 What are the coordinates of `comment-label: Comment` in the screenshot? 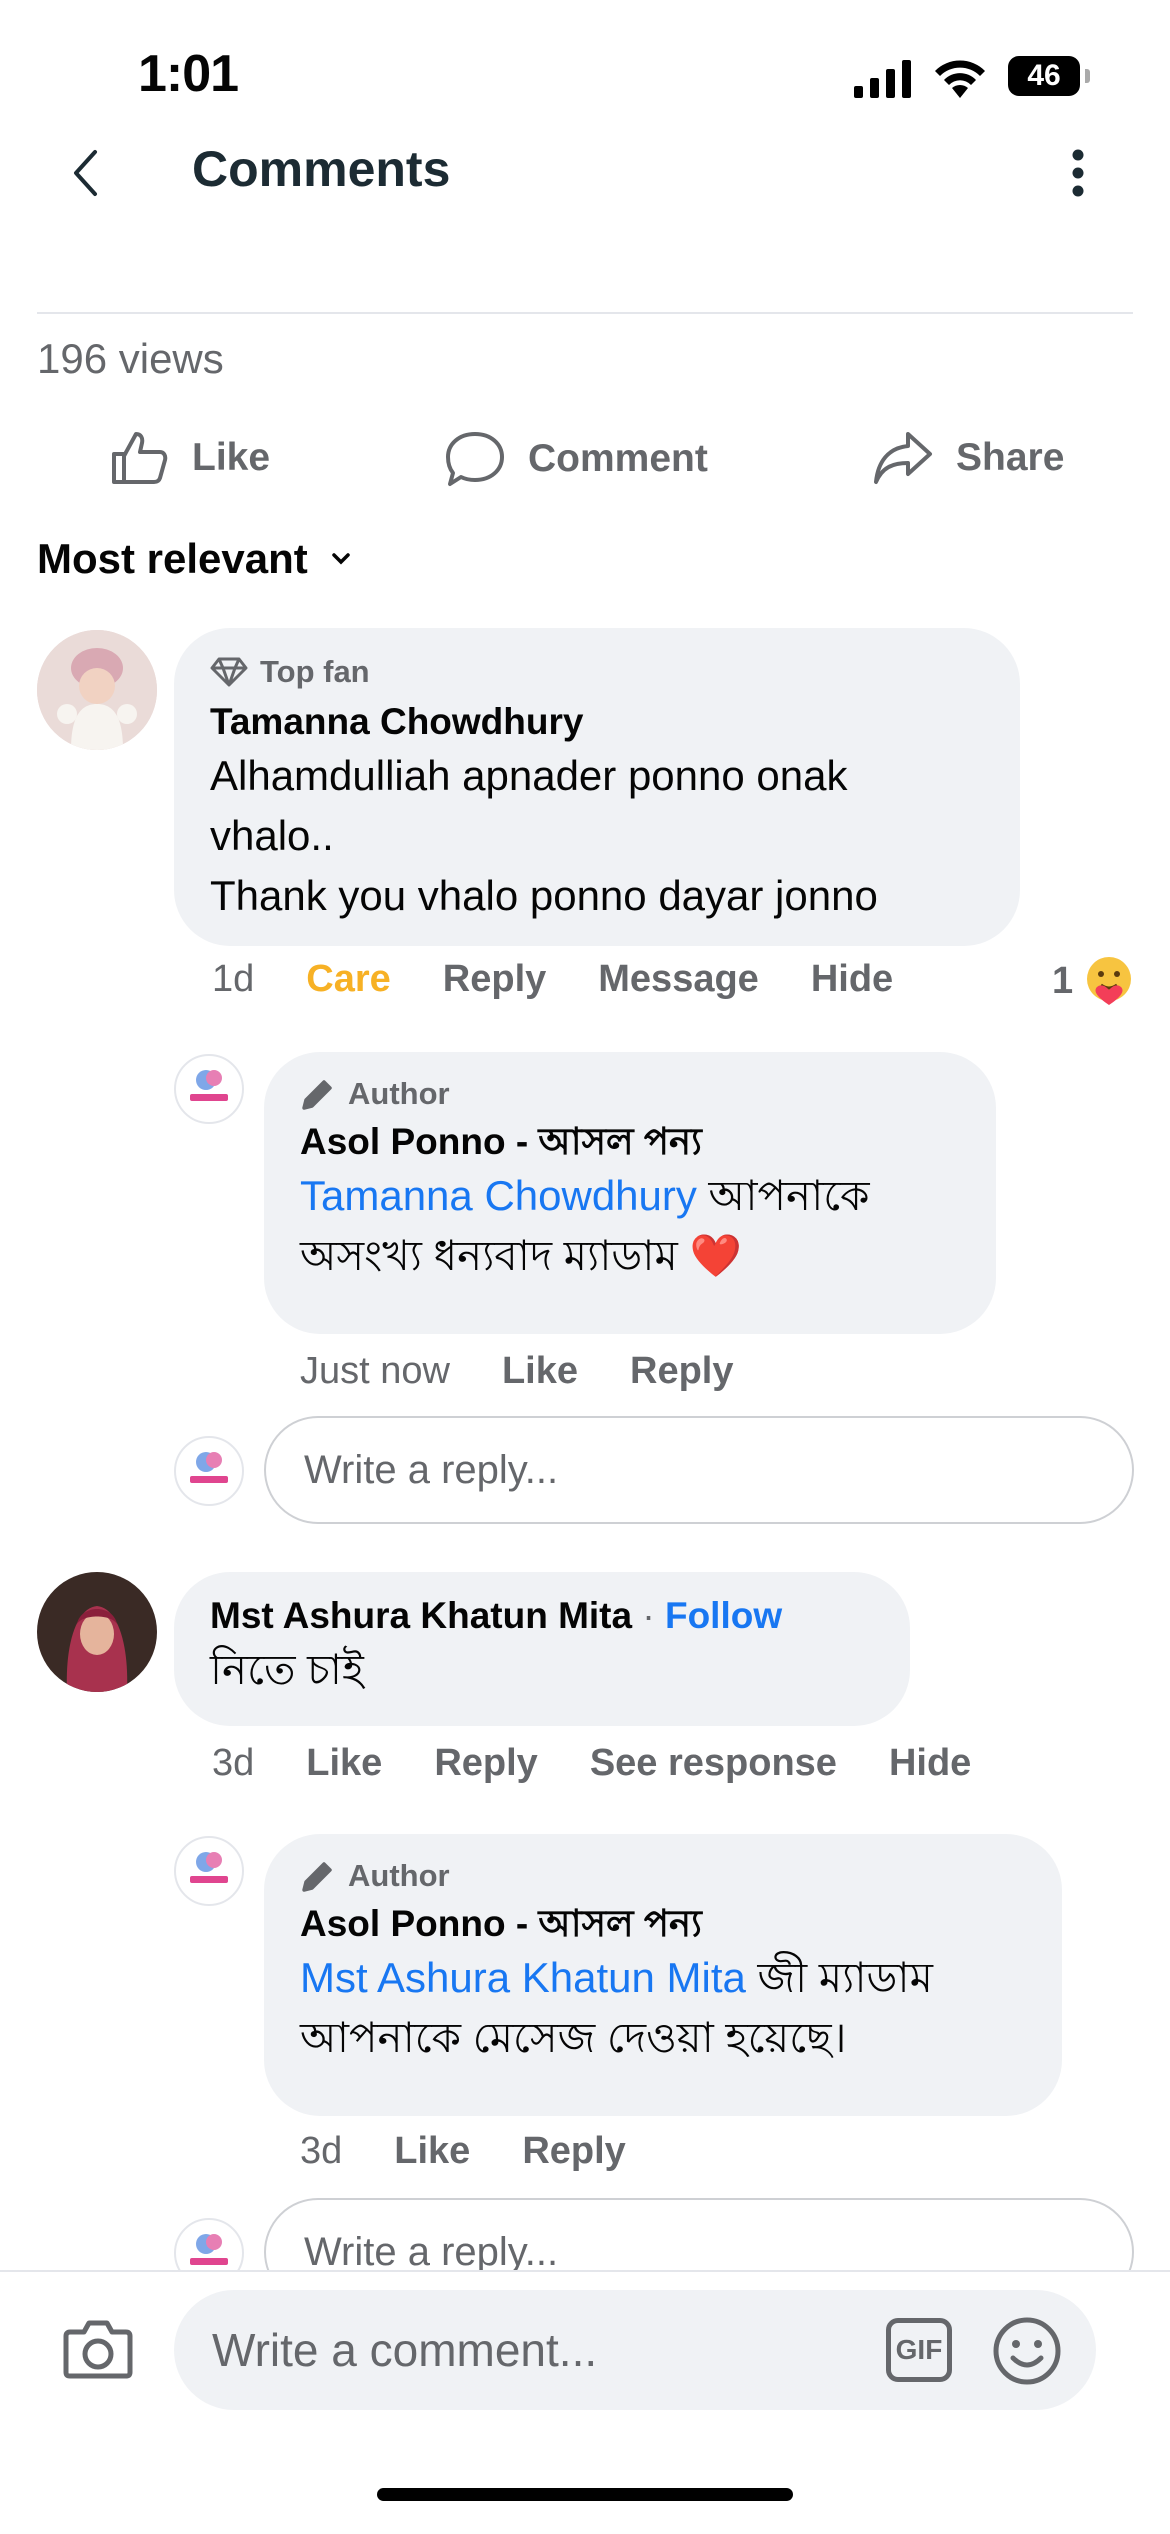 It's located at (618, 458).